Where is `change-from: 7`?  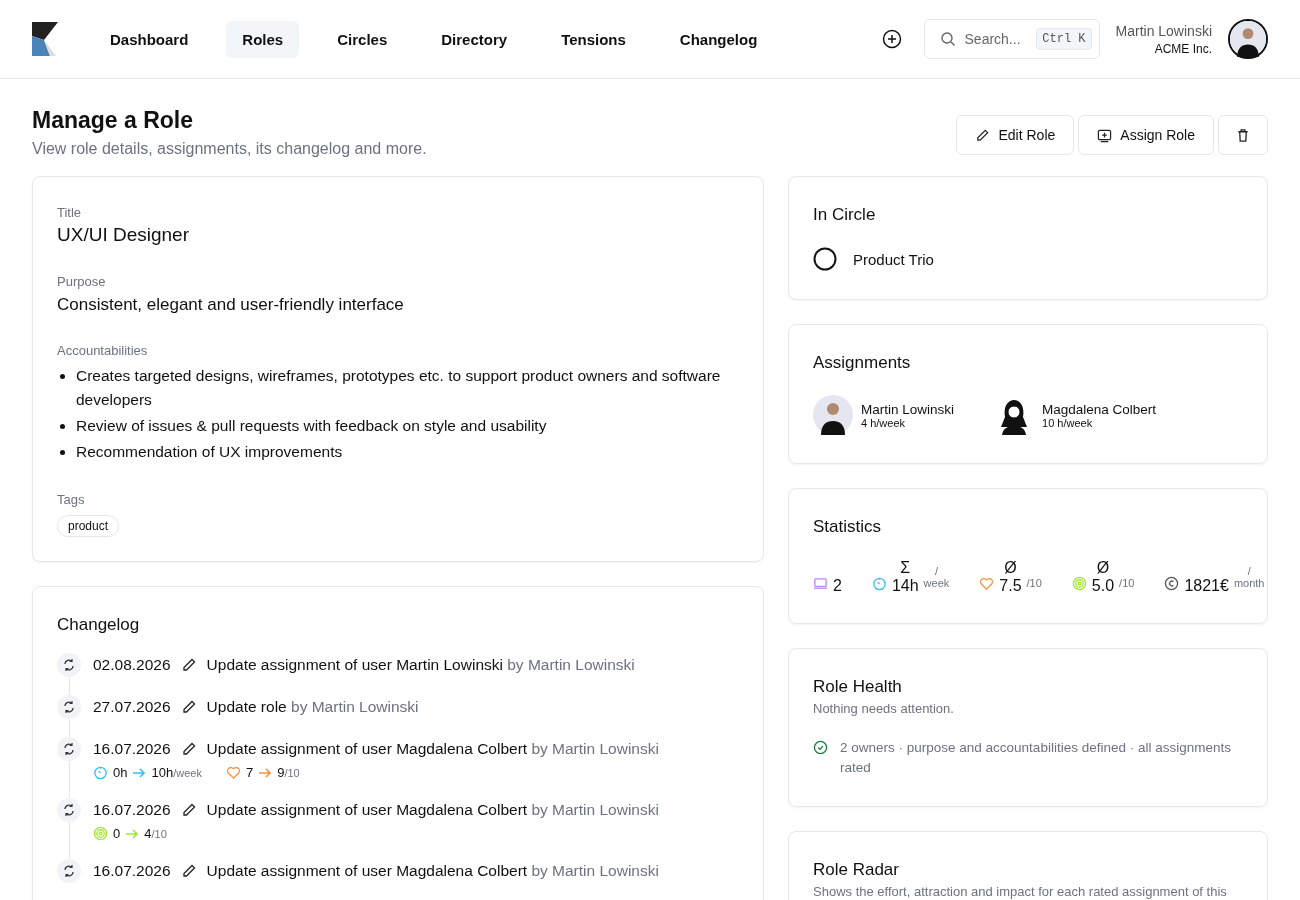 change-from: 7 is located at coordinates (249, 772).